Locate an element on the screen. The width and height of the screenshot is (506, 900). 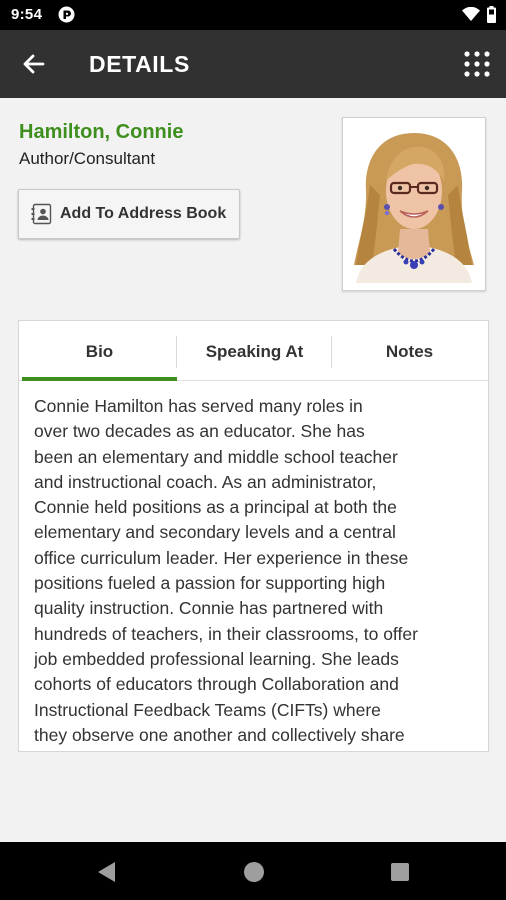
tab-bio: Bio is located at coordinates (99, 351).